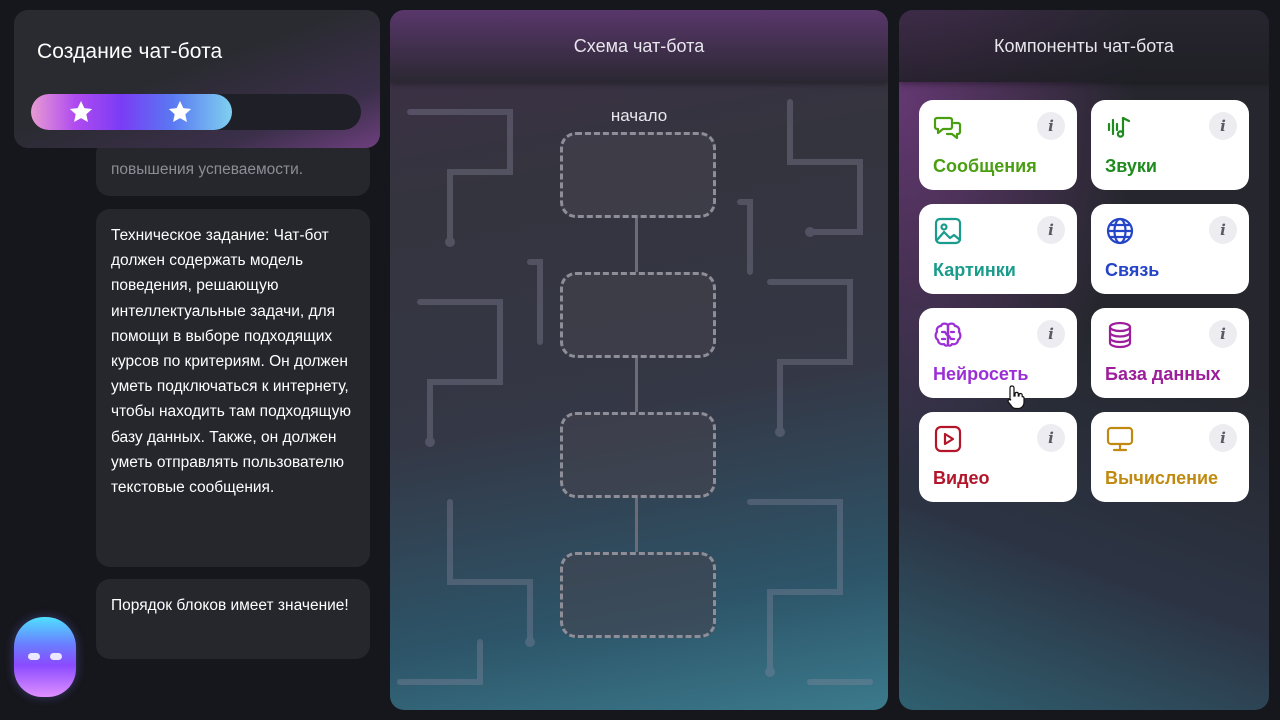 The width and height of the screenshot is (1280, 720). What do you see at coordinates (985, 166) in the screenshot?
I see `component-label: Сообщения` at bounding box center [985, 166].